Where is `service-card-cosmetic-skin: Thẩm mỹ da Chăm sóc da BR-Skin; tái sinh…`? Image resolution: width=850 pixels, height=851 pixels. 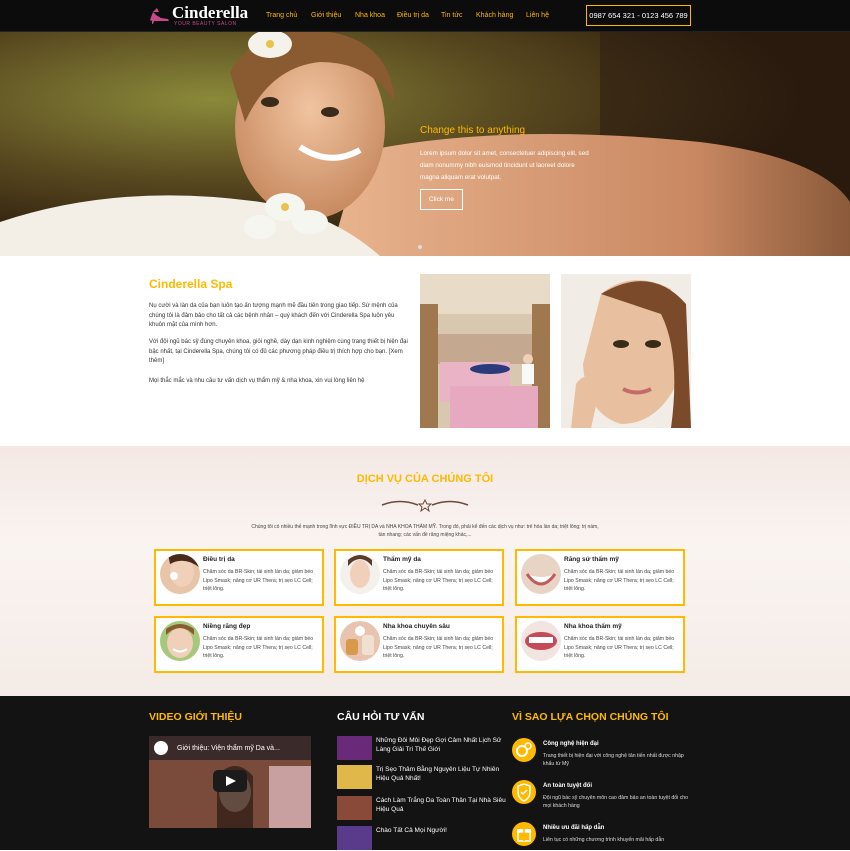 service-card-cosmetic-skin: Thẩm mỹ da Chăm sóc da BR-Skin; tái sinh… is located at coordinates (419, 577).